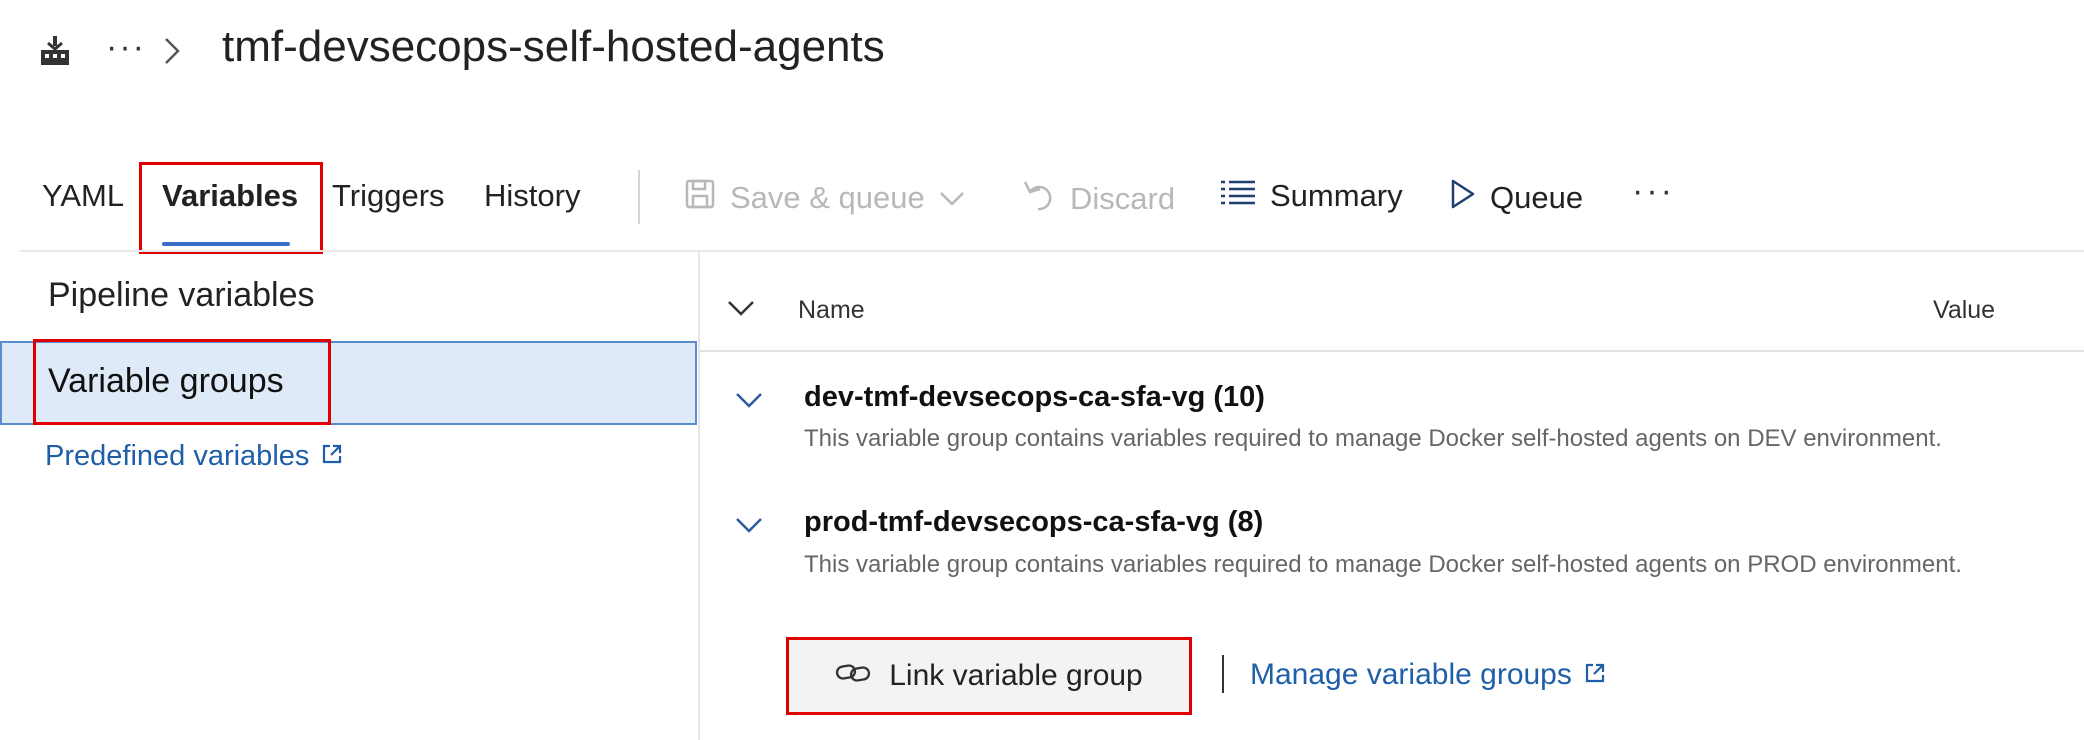 This screenshot has width=2084, height=740. What do you see at coordinates (177, 456) in the screenshot?
I see `predefined-variables-label: Predefined variables` at bounding box center [177, 456].